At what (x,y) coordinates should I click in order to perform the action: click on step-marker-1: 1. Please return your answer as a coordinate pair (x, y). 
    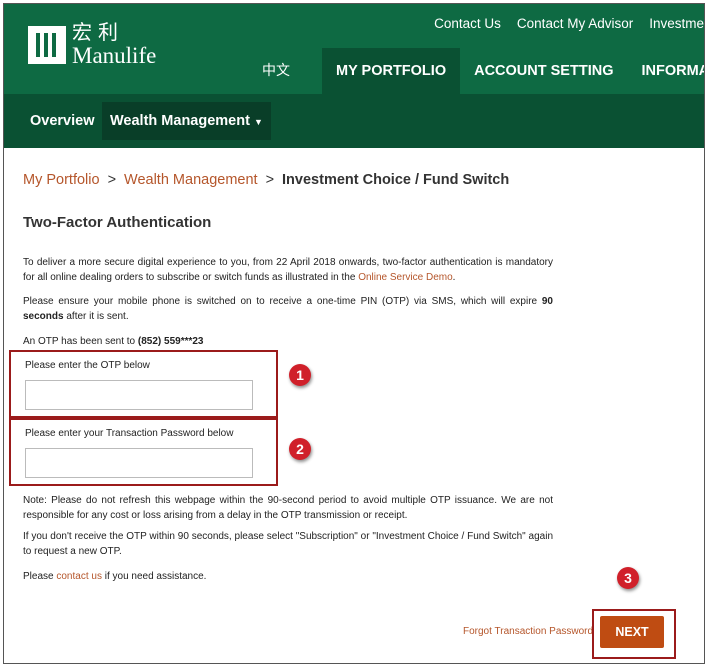
    Looking at the image, I should click on (300, 375).